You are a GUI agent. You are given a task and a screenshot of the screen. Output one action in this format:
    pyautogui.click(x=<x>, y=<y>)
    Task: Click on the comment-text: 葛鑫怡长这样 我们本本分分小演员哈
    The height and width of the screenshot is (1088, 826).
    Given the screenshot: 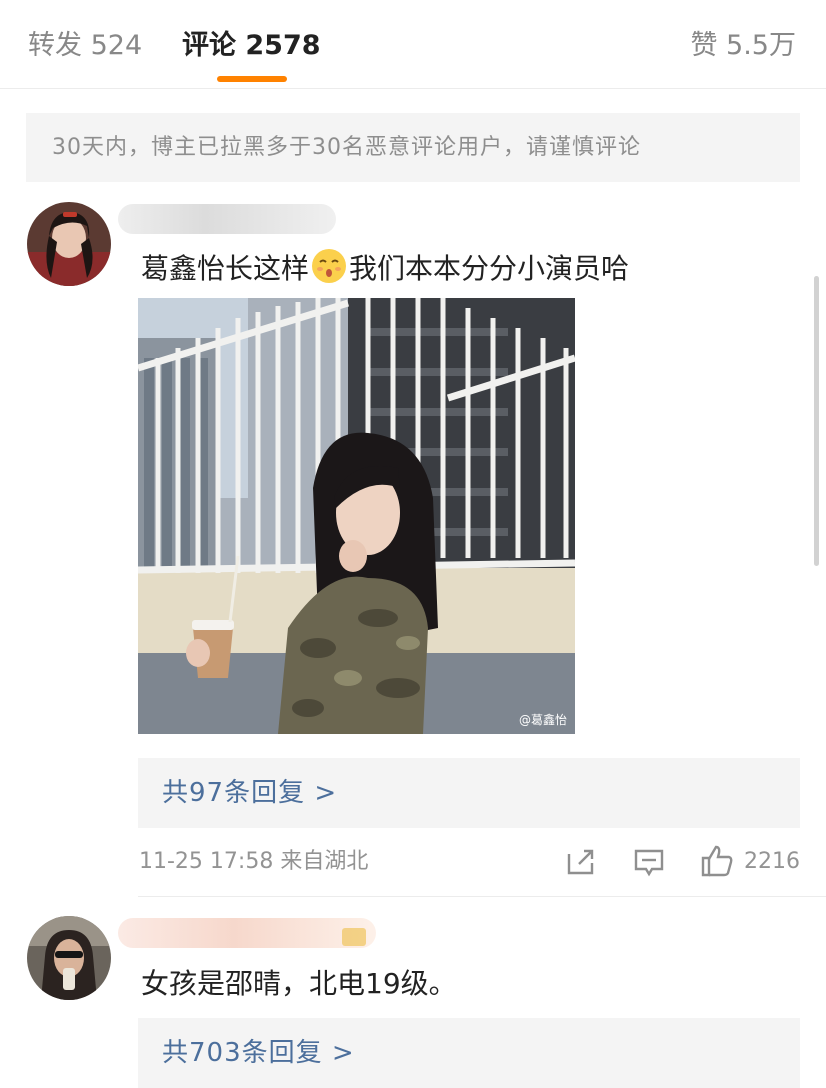 What is the action you would take?
    pyautogui.click(x=385, y=271)
    